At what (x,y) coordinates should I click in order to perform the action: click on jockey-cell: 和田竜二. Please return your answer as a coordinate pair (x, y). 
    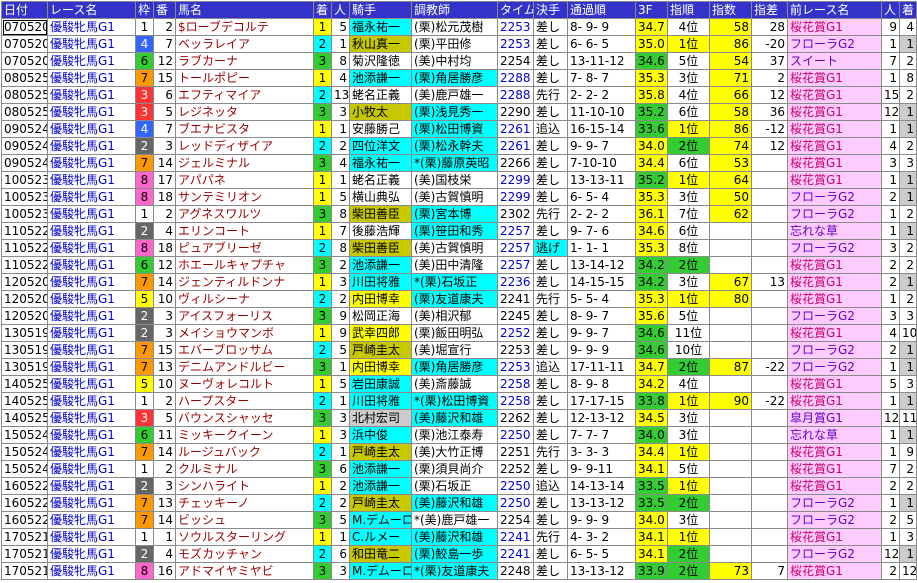
    Looking at the image, I should click on (380, 554).